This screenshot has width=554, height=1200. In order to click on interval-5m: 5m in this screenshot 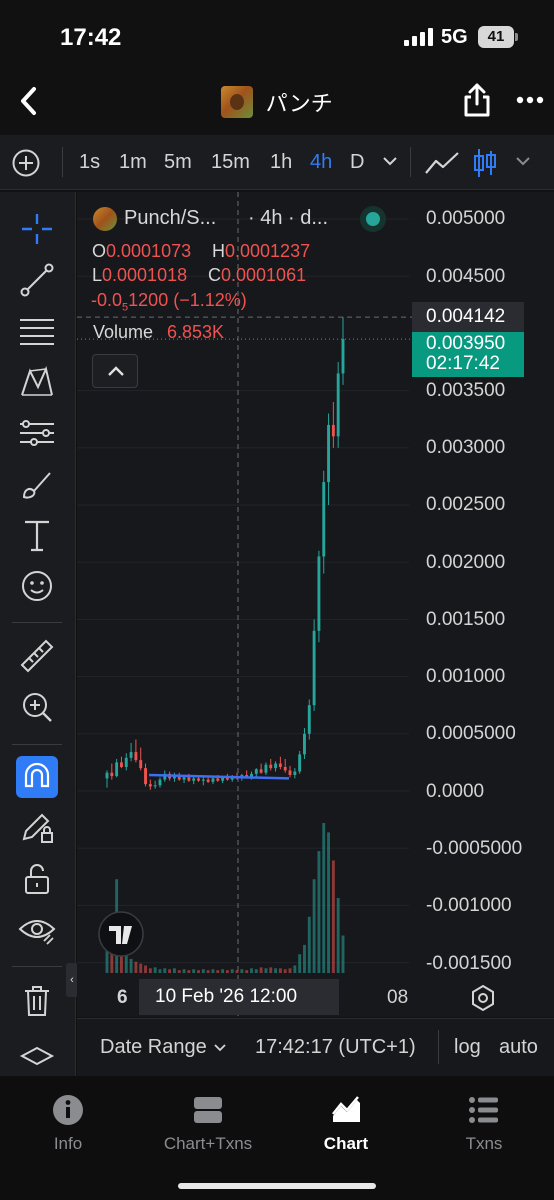, I will do `click(178, 162)`.